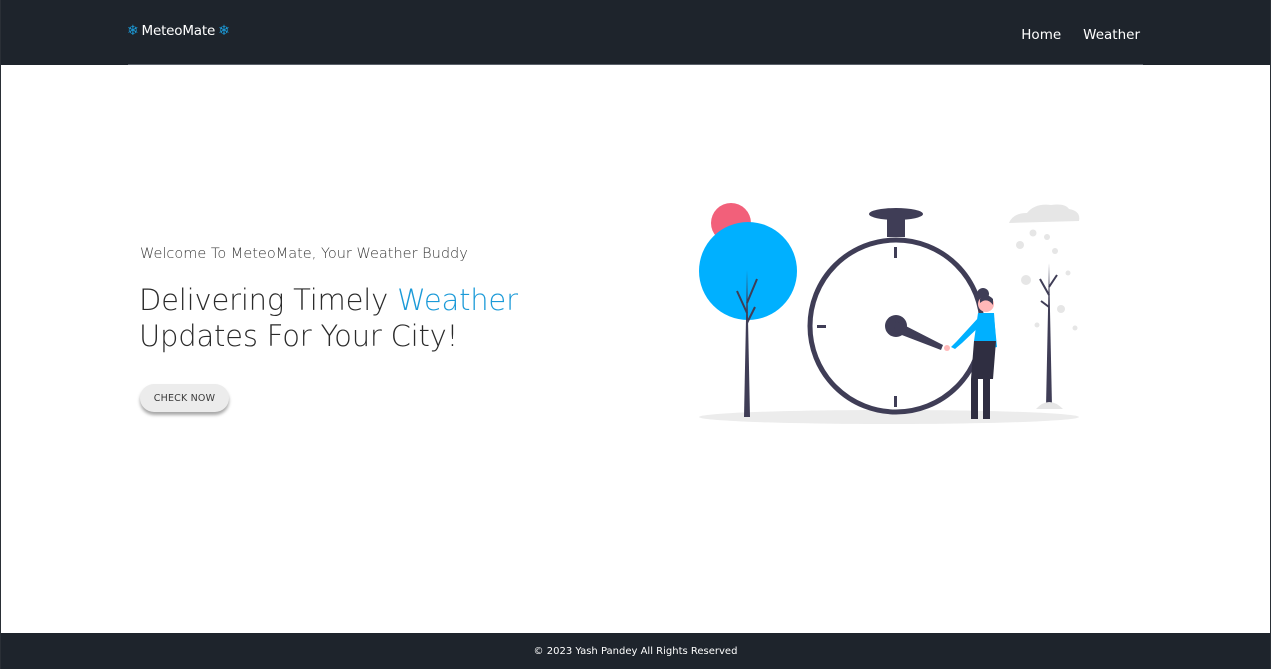 The image size is (1271, 669). I want to click on footer-copyright: © 2023 Yash Pandey All Rights Reserved, so click(635, 651).